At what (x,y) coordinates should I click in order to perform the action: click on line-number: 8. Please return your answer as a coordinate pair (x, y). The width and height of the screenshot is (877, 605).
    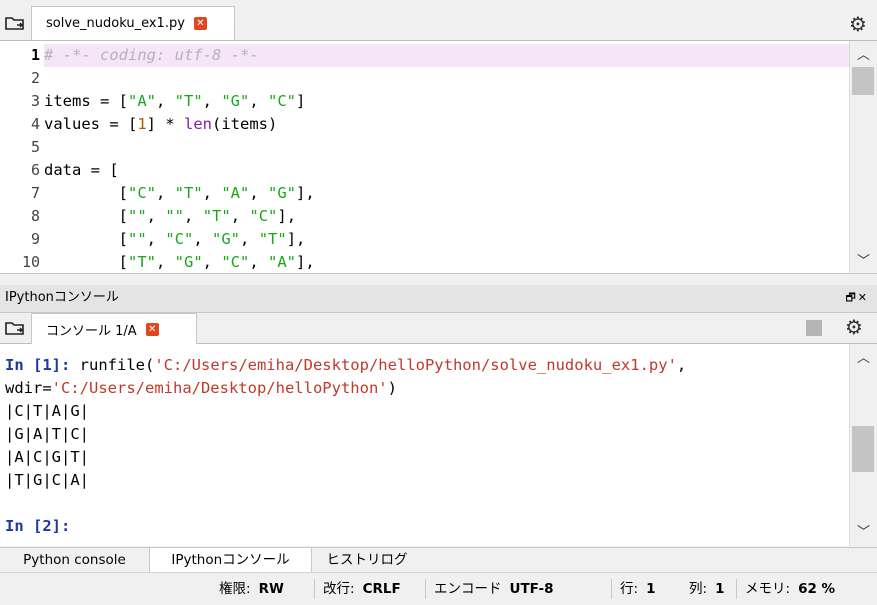
    Looking at the image, I should click on (35, 216).